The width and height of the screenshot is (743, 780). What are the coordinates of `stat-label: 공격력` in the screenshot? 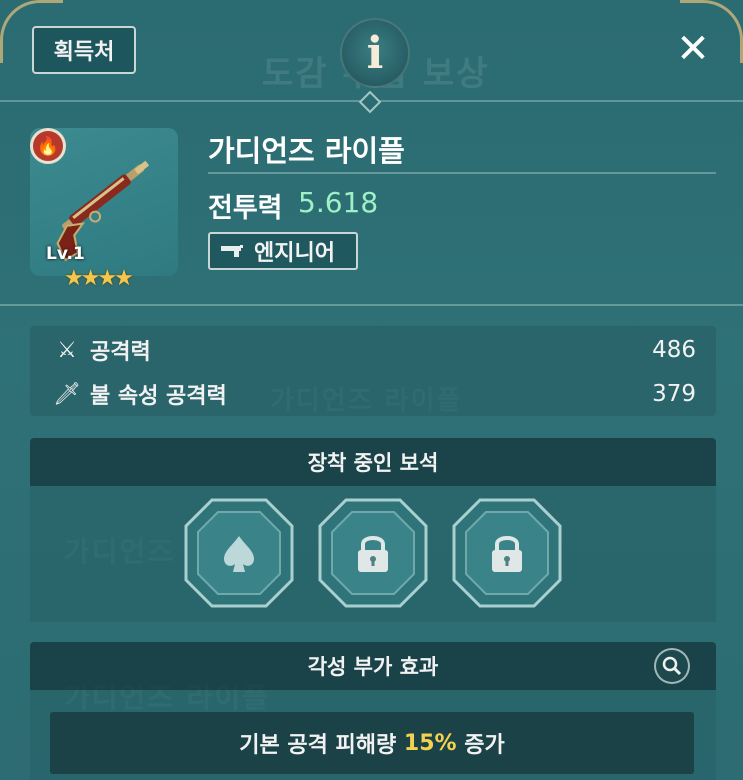 It's located at (120, 352).